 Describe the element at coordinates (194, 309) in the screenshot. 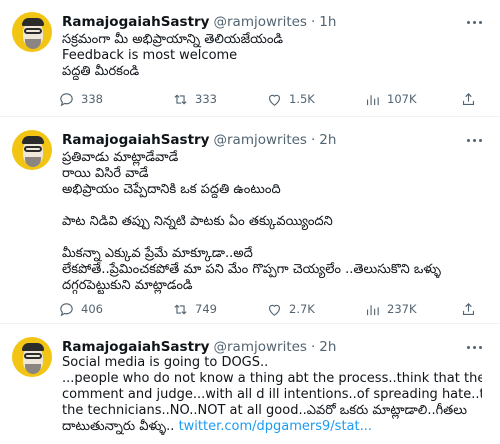

I see `retweet-button: 749` at that location.